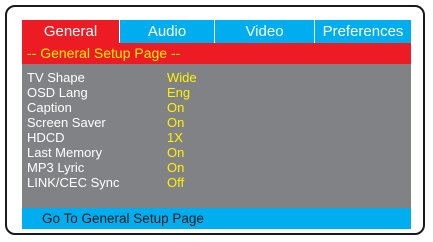 Image resolution: width=433 pixels, height=242 pixels. Describe the element at coordinates (216, 92) in the screenshot. I see `setting-row-osd-lang: OSD Lang Eng` at that location.